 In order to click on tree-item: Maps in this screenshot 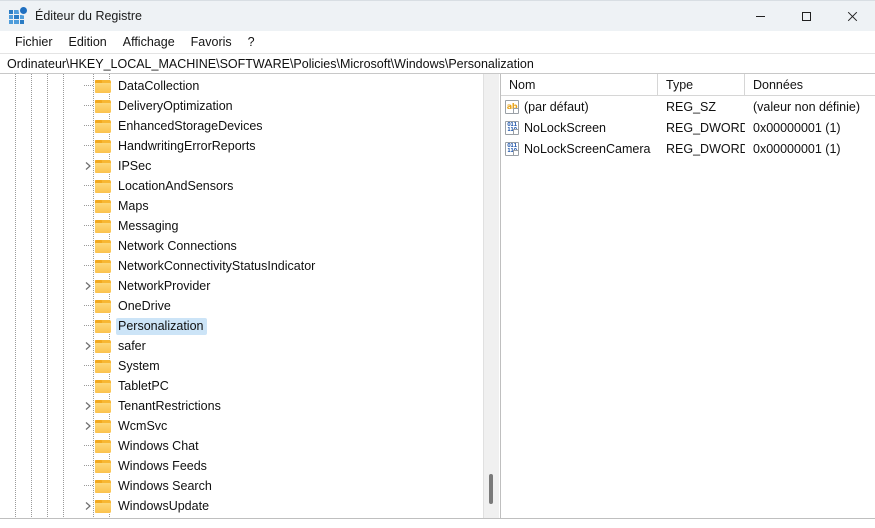, I will do `click(250, 206)`.